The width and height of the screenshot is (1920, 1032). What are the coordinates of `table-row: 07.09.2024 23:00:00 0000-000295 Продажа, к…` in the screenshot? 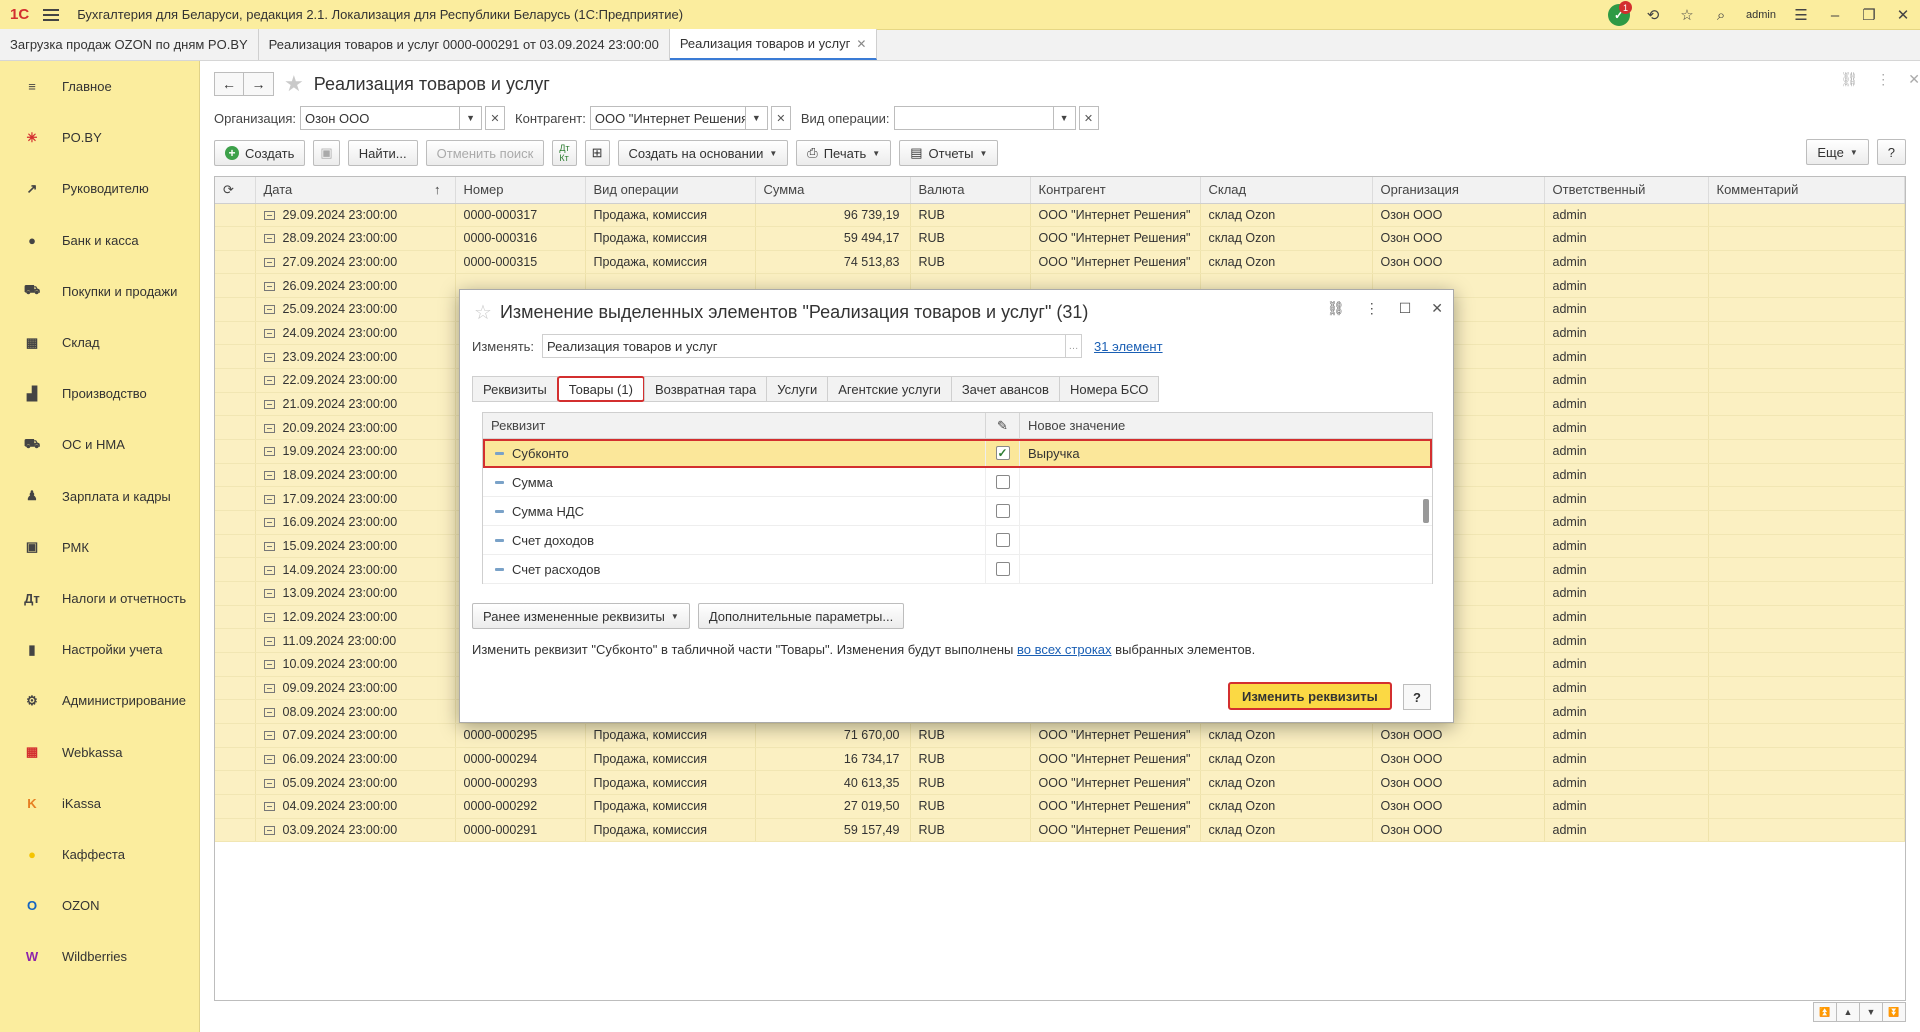 It's located at (1060, 735).